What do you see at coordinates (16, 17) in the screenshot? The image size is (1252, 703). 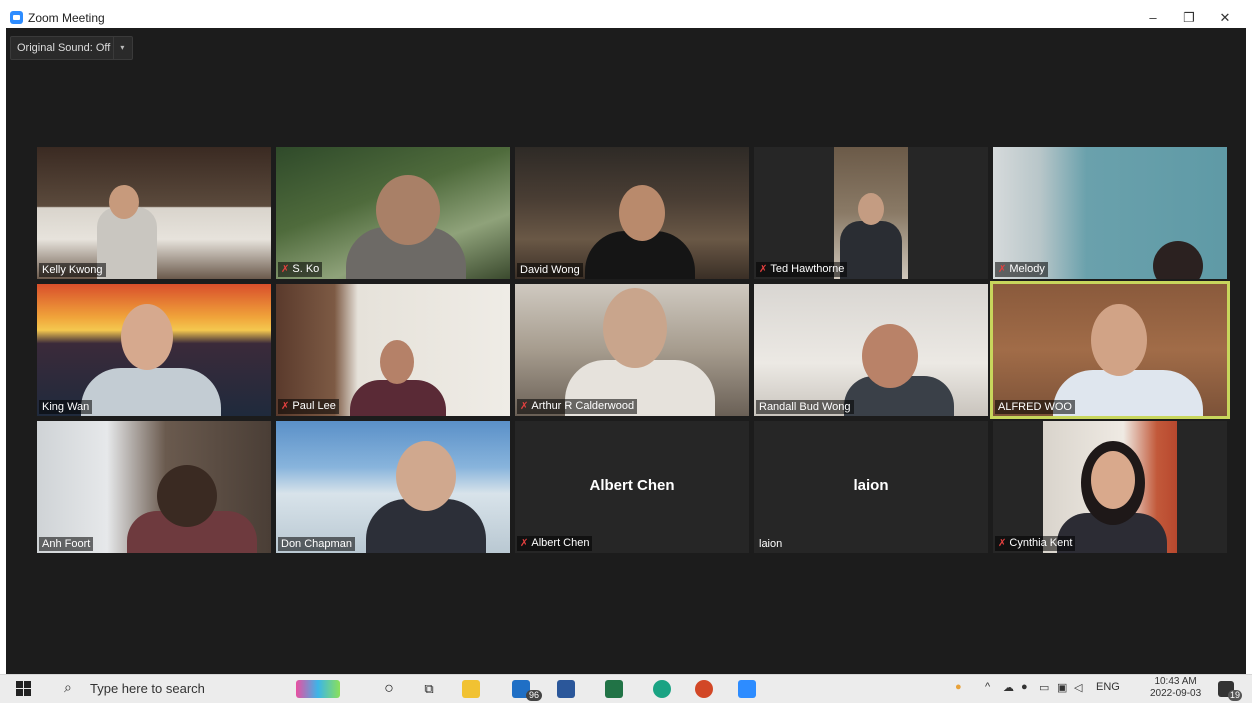 I see `zoom-app-icon` at bounding box center [16, 17].